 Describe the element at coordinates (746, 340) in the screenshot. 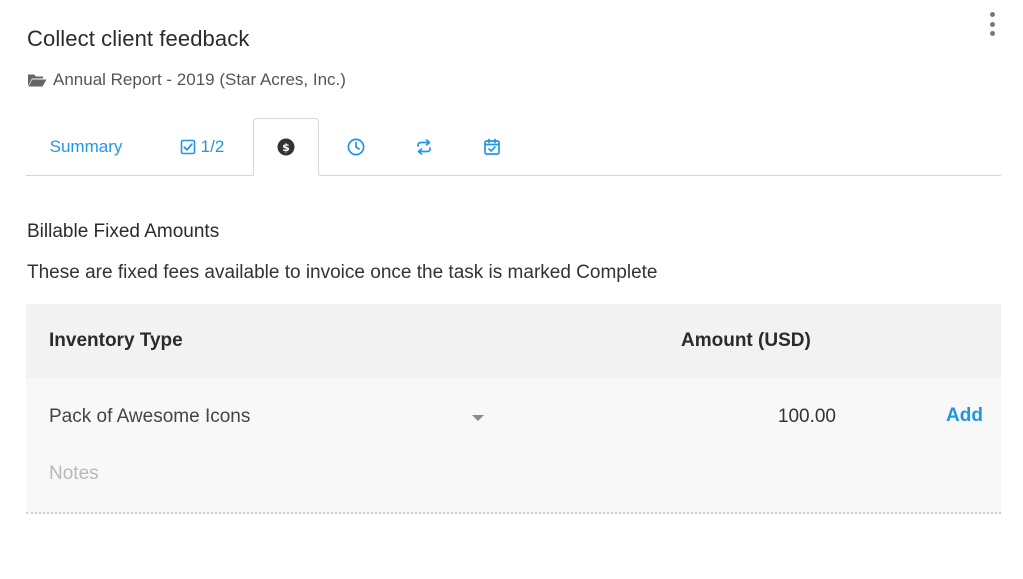

I see `column-header-amount: Amount (USD)` at that location.